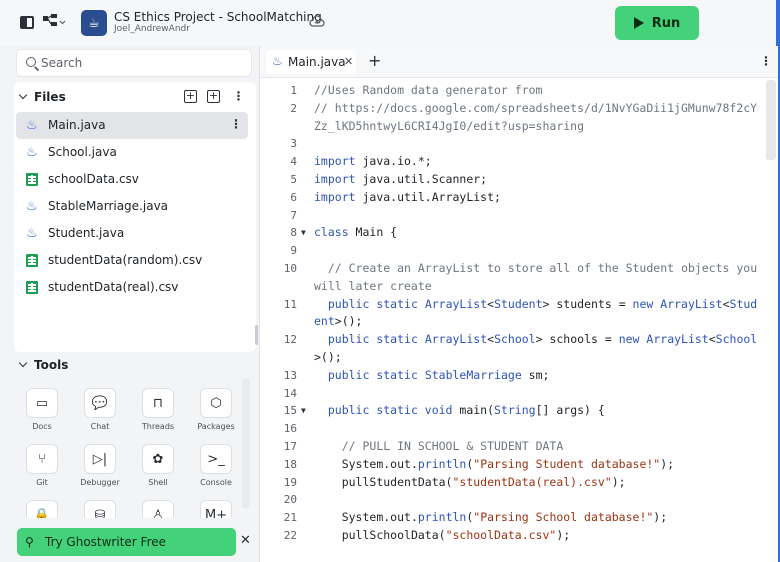  Describe the element at coordinates (132, 179) in the screenshot. I see `file-item: schoolData.csv` at that location.